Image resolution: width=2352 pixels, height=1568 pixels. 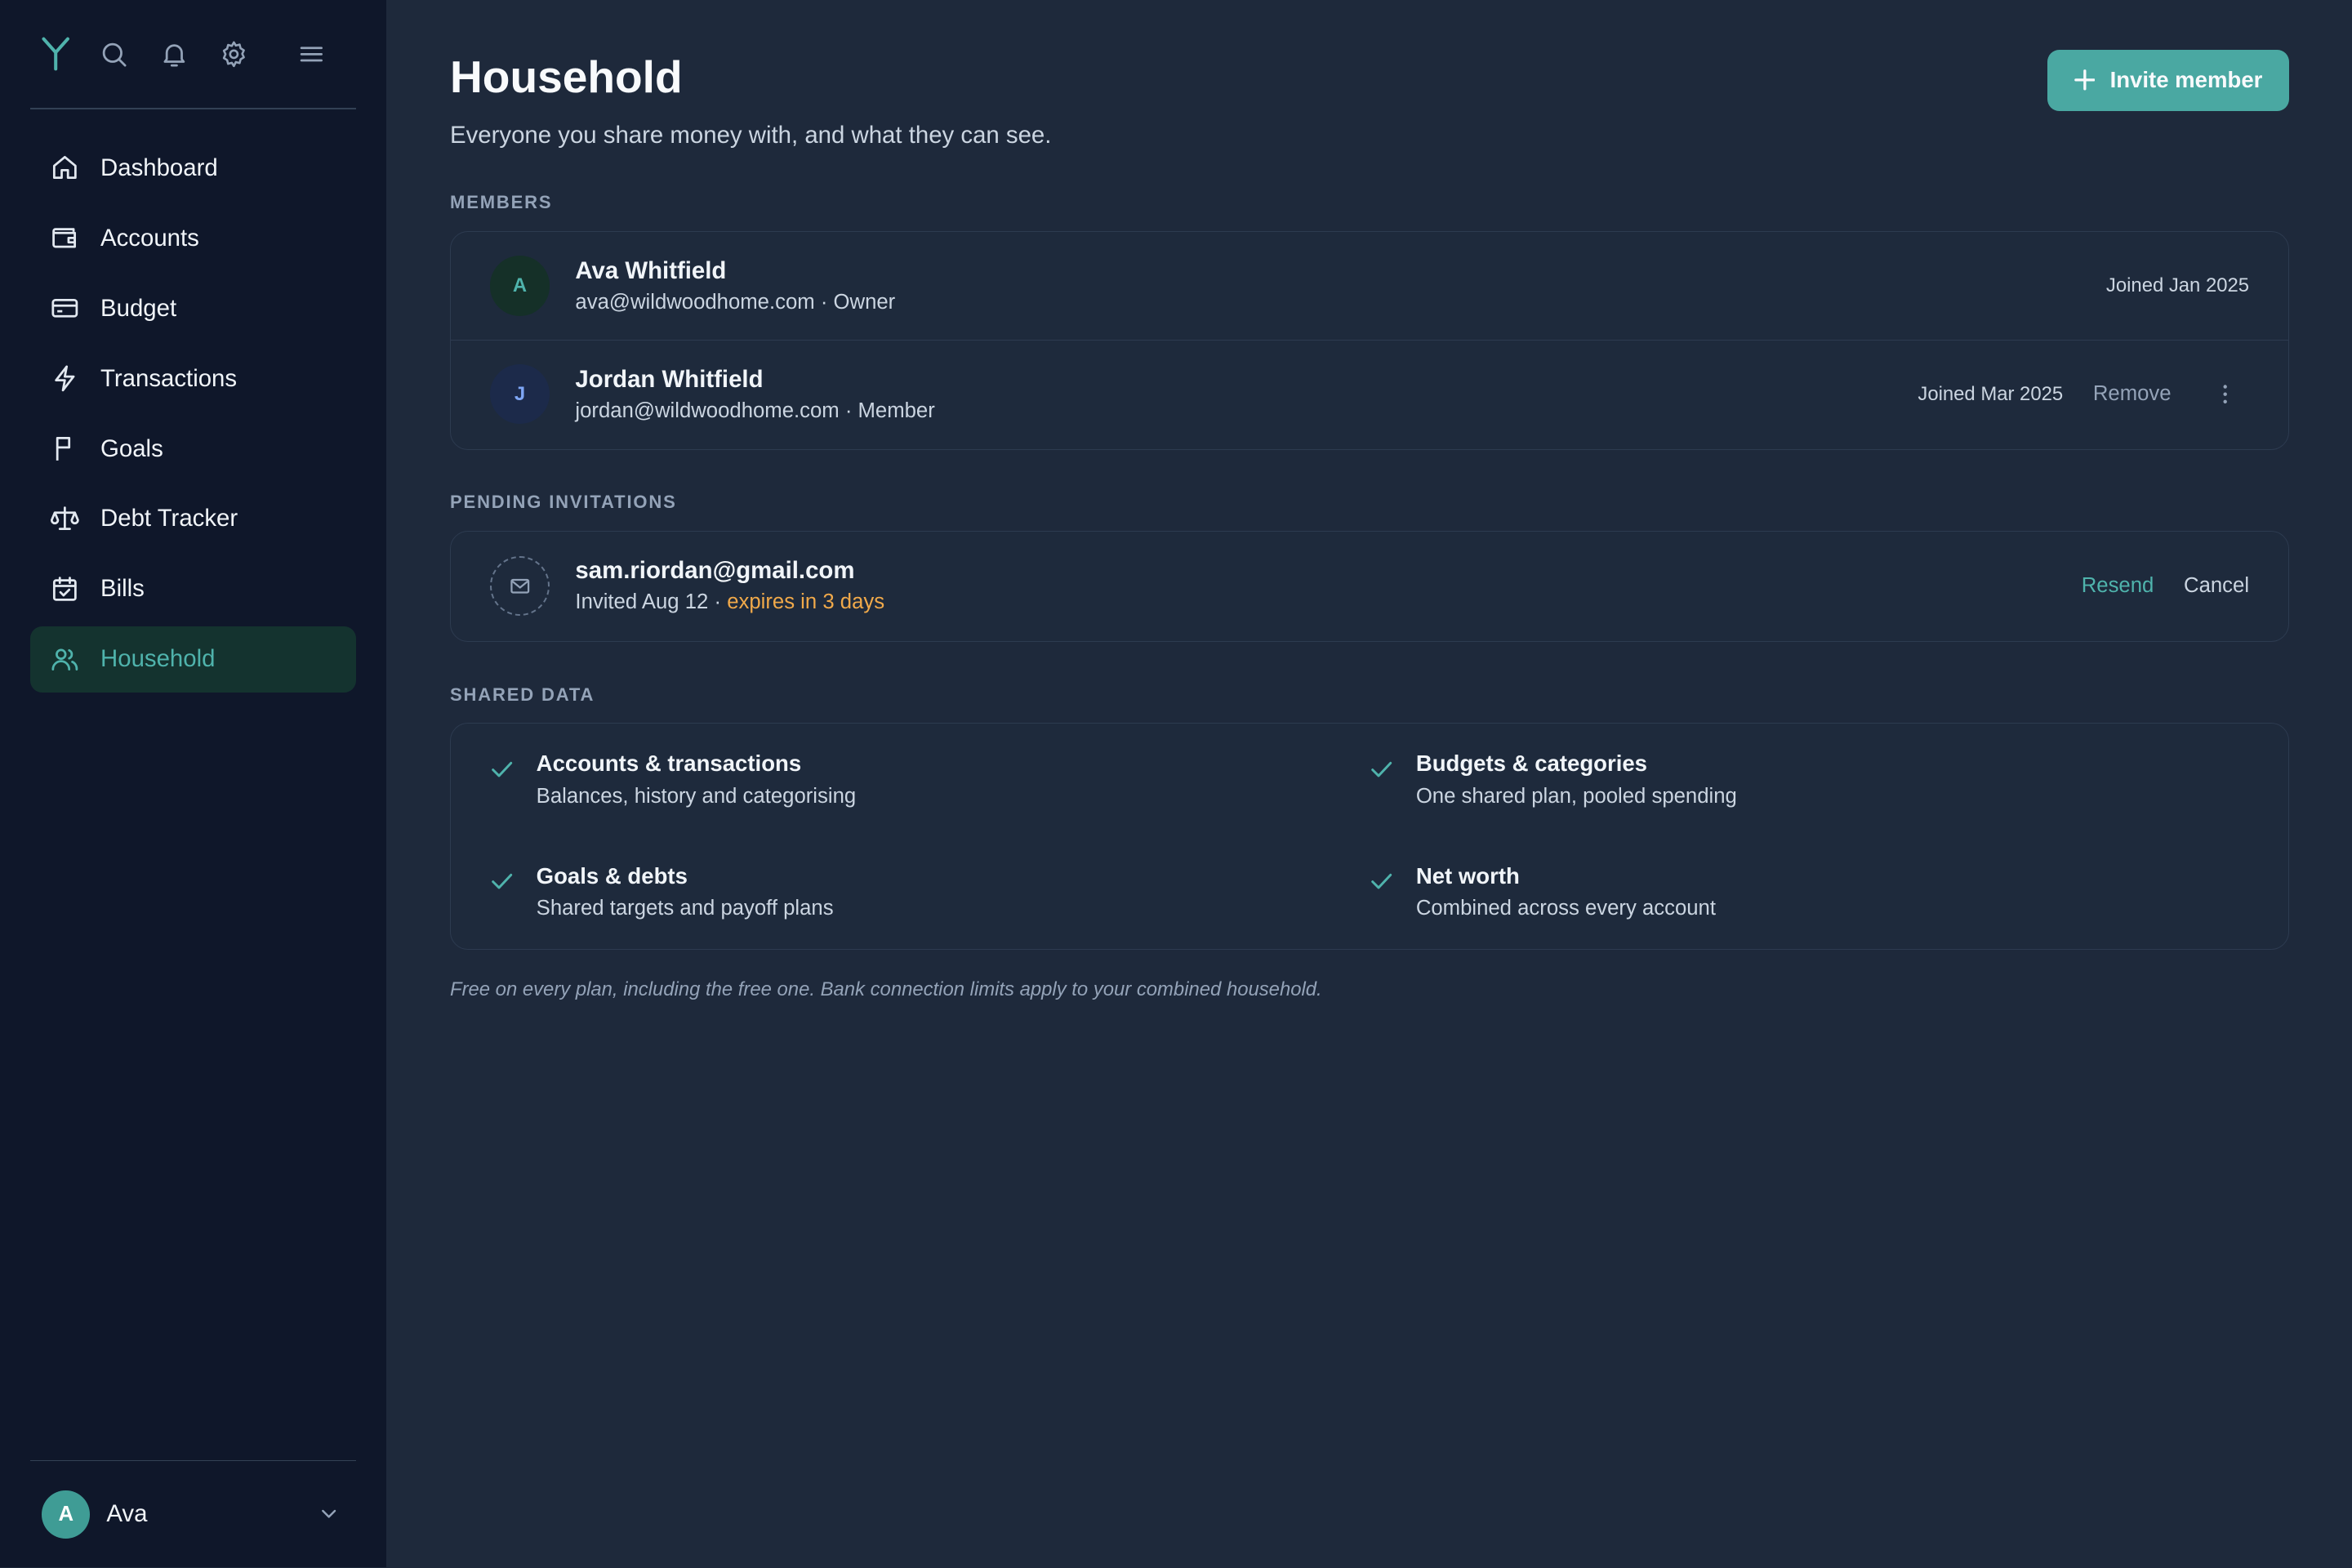 I want to click on sidebar-item-label: Accounts, so click(x=149, y=238).